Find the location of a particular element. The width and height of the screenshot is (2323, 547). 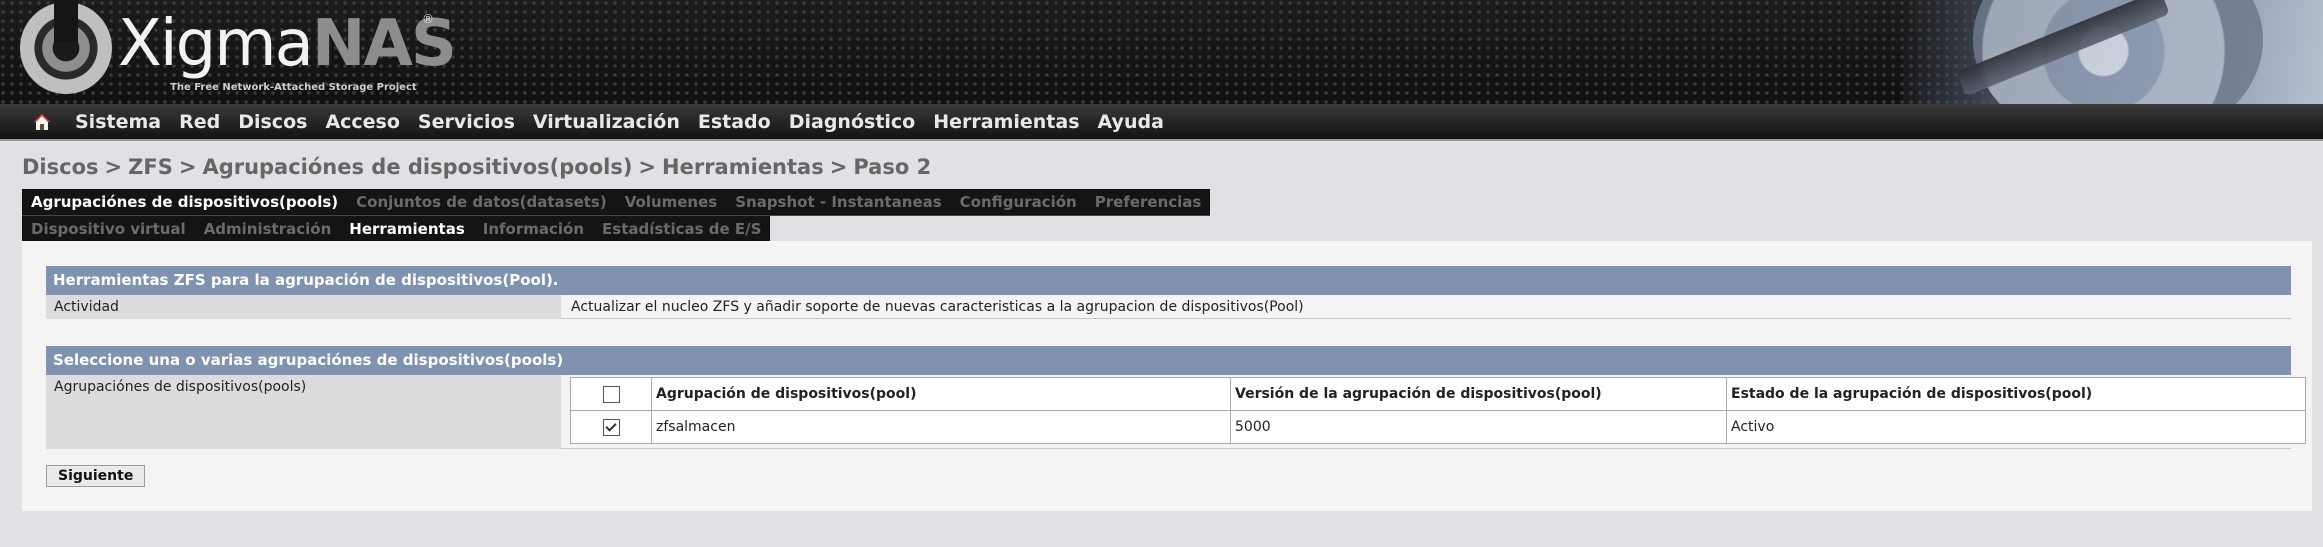

tab-virtual-device: Dispositivo virtual is located at coordinates (108, 229).